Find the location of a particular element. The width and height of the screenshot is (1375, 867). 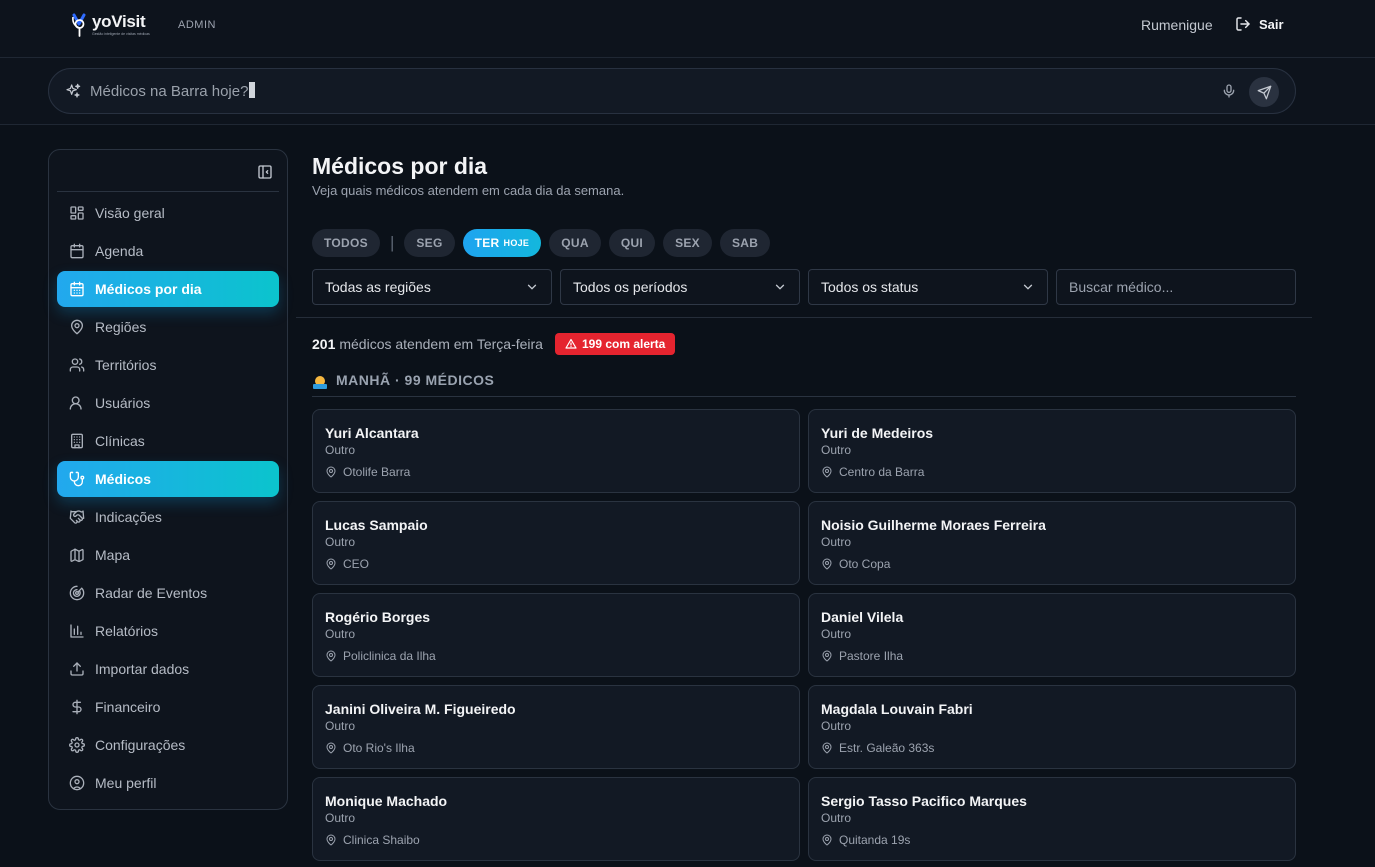

status-select: Todos os status is located at coordinates (928, 287).